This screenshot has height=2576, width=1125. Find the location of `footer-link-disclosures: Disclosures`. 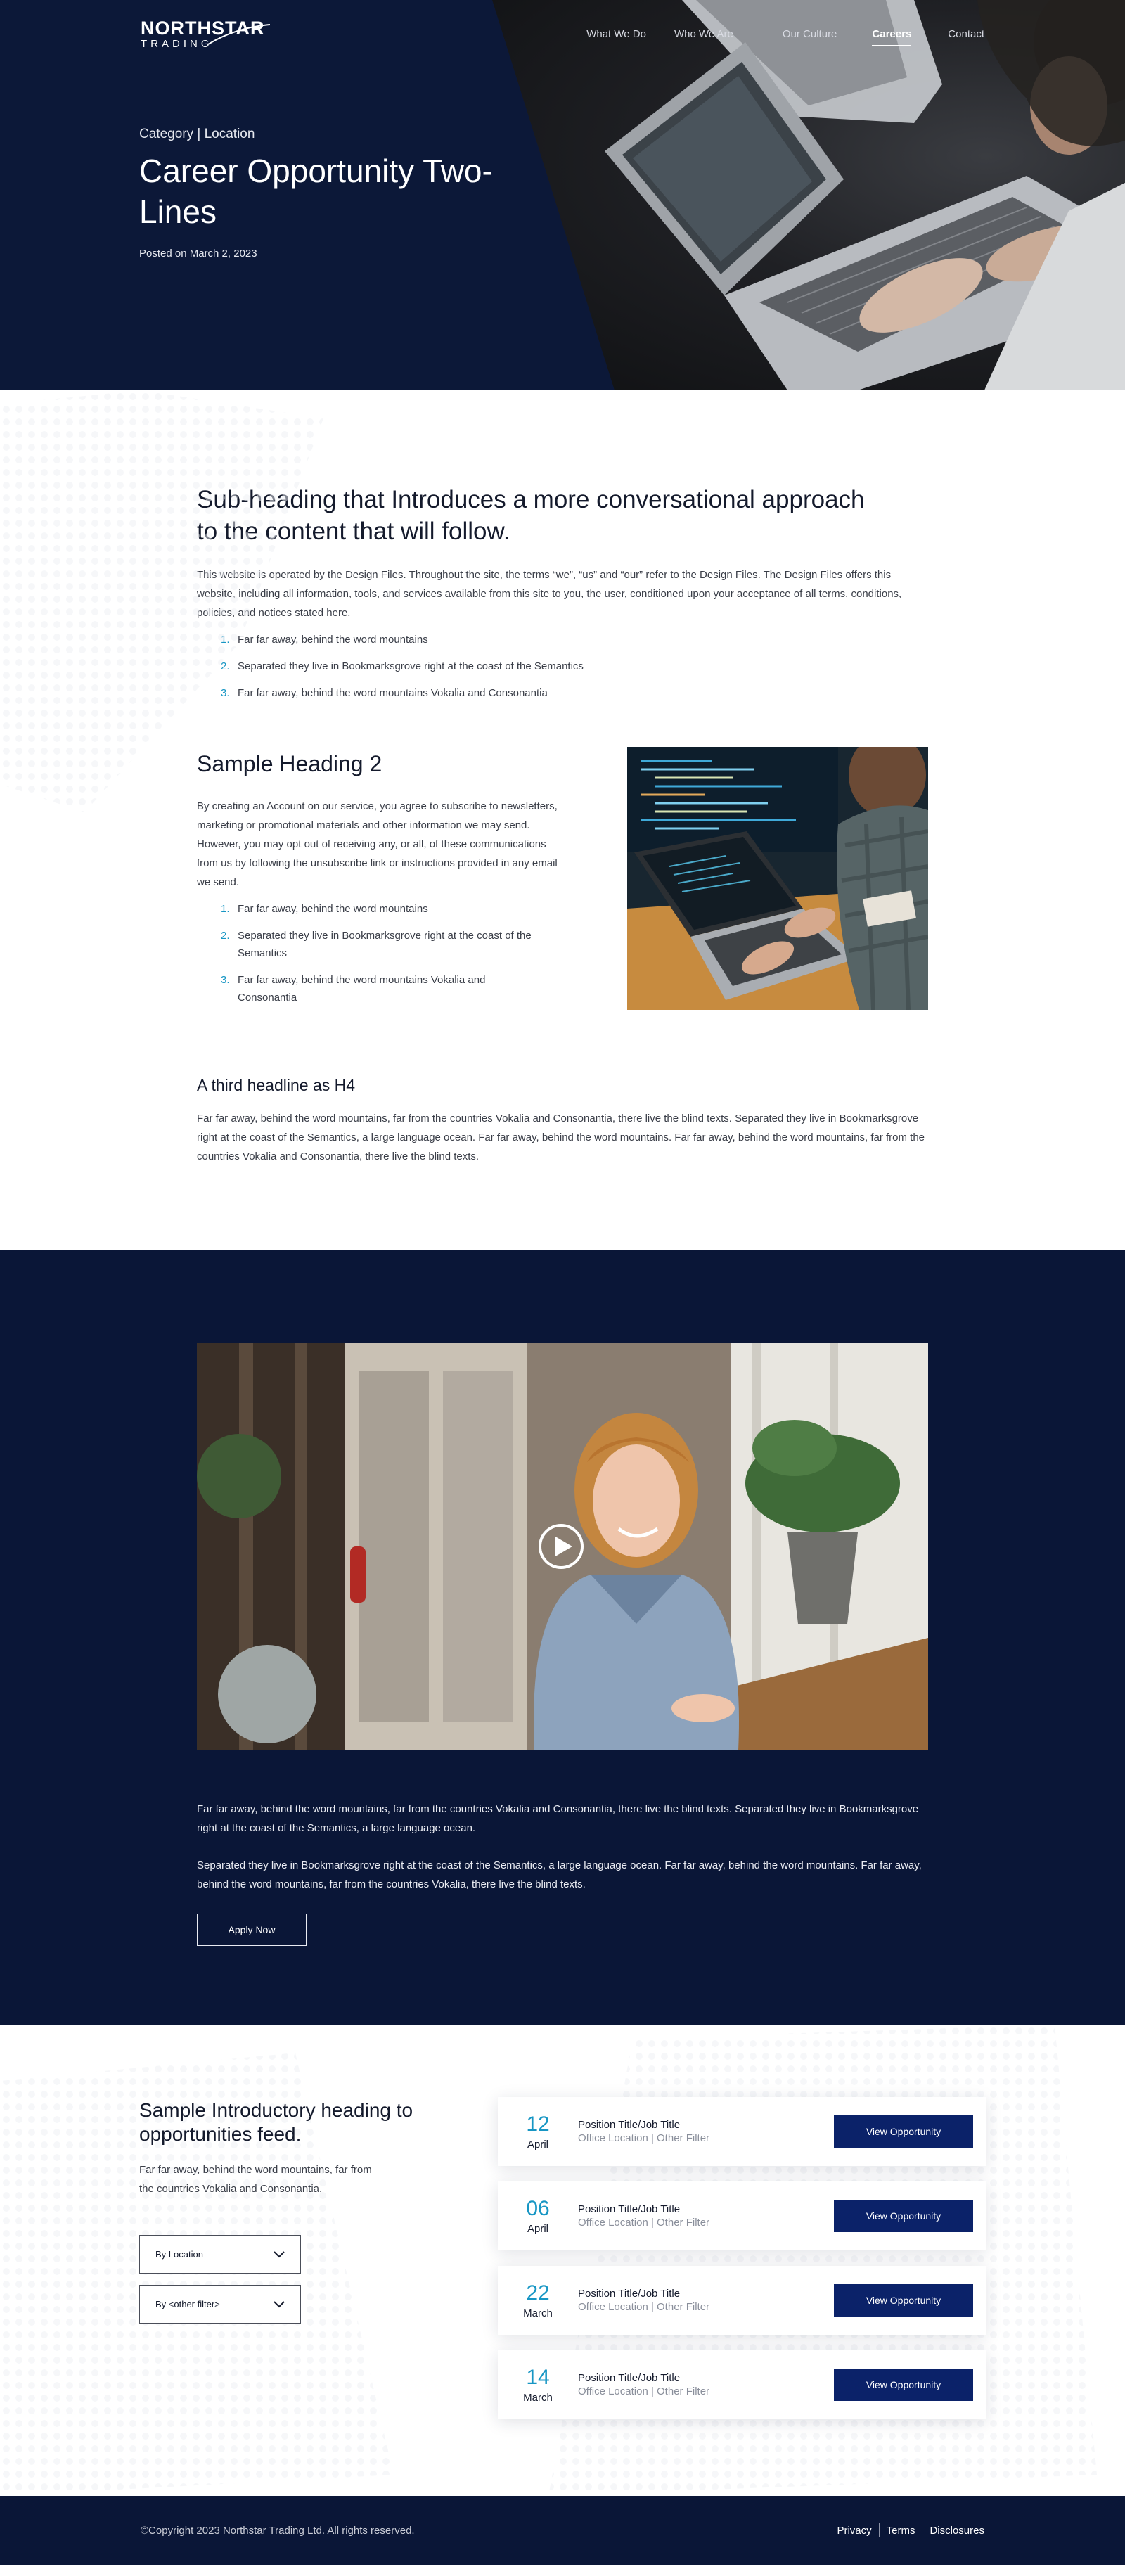

footer-link-disclosures: Disclosures is located at coordinates (953, 2531).